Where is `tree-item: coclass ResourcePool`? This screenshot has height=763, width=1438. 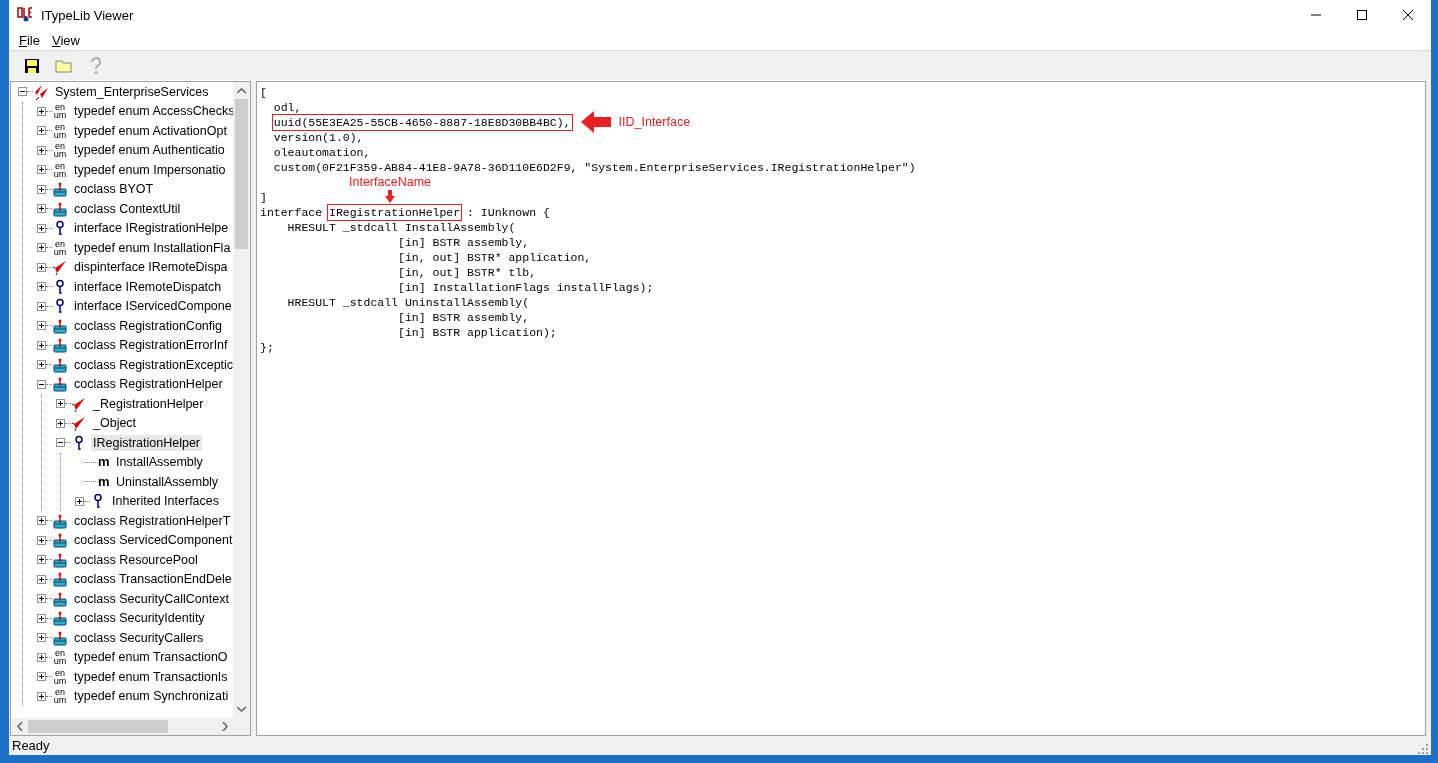 tree-item: coclass ResourcePool is located at coordinates (136, 559).